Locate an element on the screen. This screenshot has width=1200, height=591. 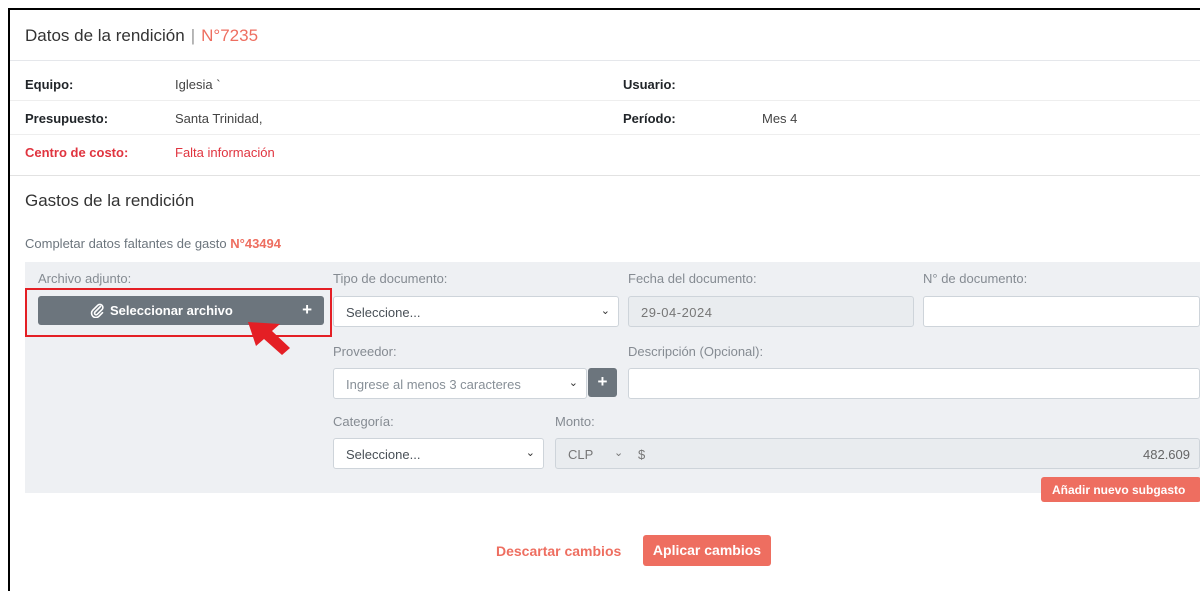
descripcion-input is located at coordinates (914, 383).